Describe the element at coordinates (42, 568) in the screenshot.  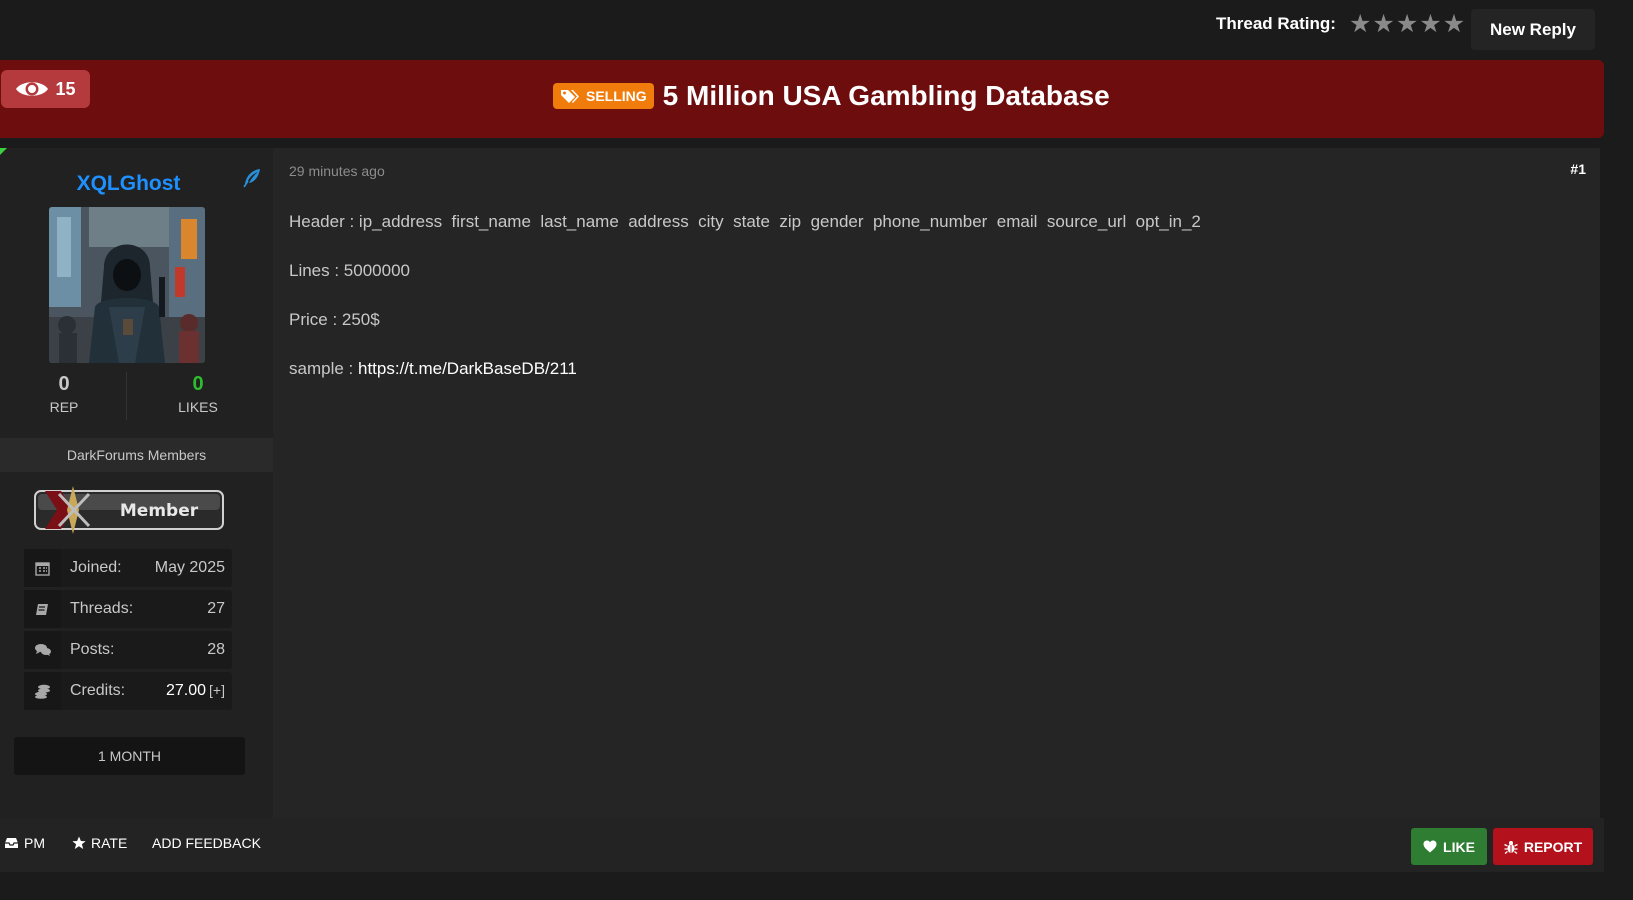
I see `calendar-icon` at that location.